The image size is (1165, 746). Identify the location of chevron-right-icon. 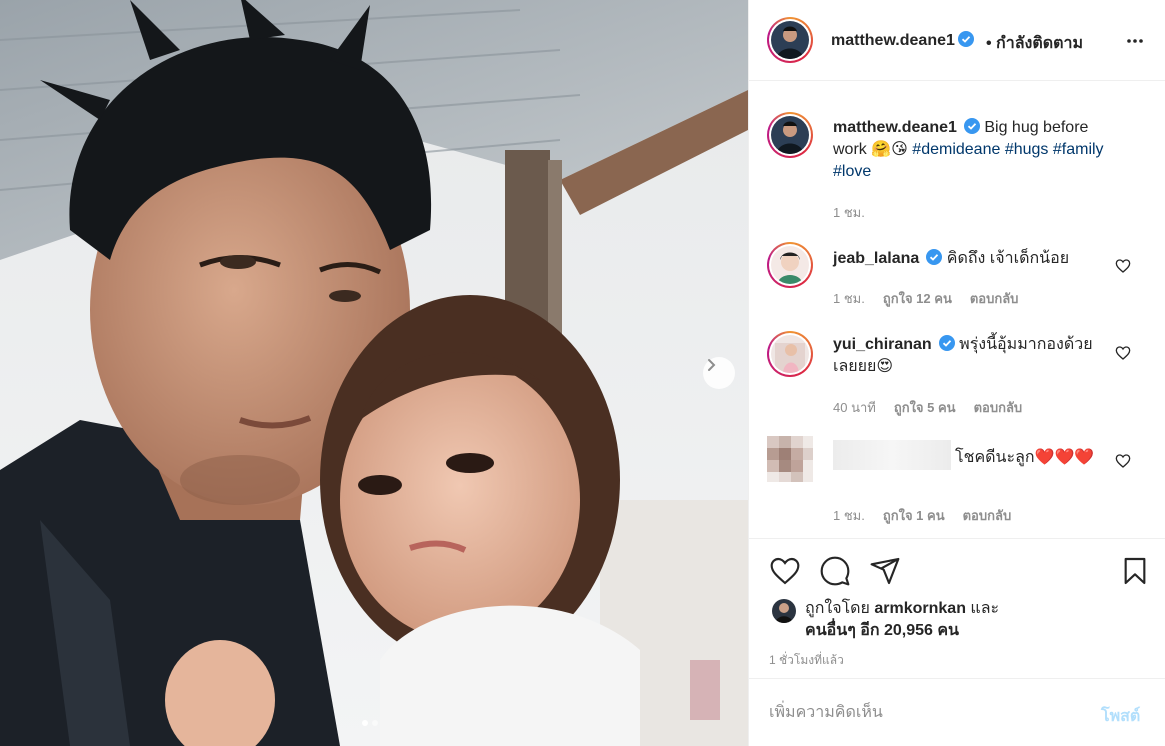
(712, 365).